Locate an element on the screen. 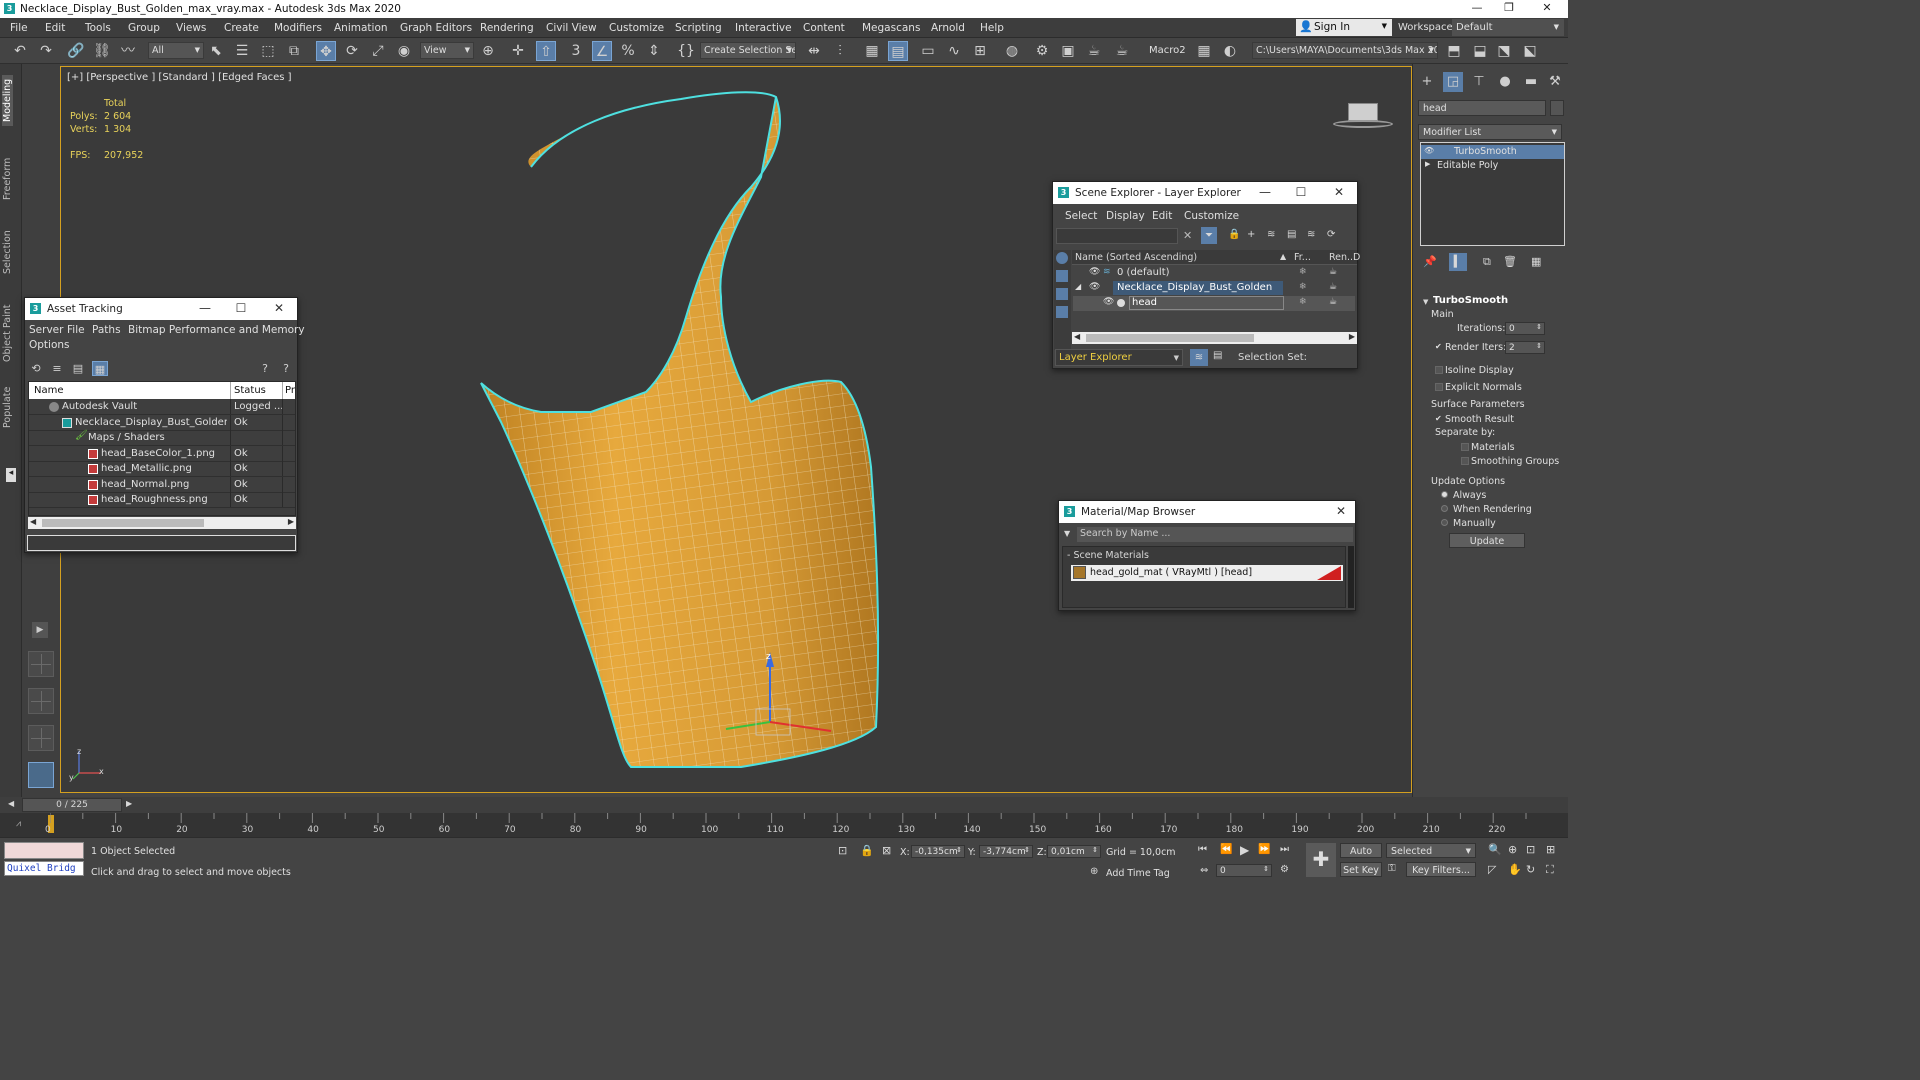  scene-explorer-title-bar: 3 Scene Explorer - Layer Explorer — ☐ ✕ is located at coordinates (1205, 193).